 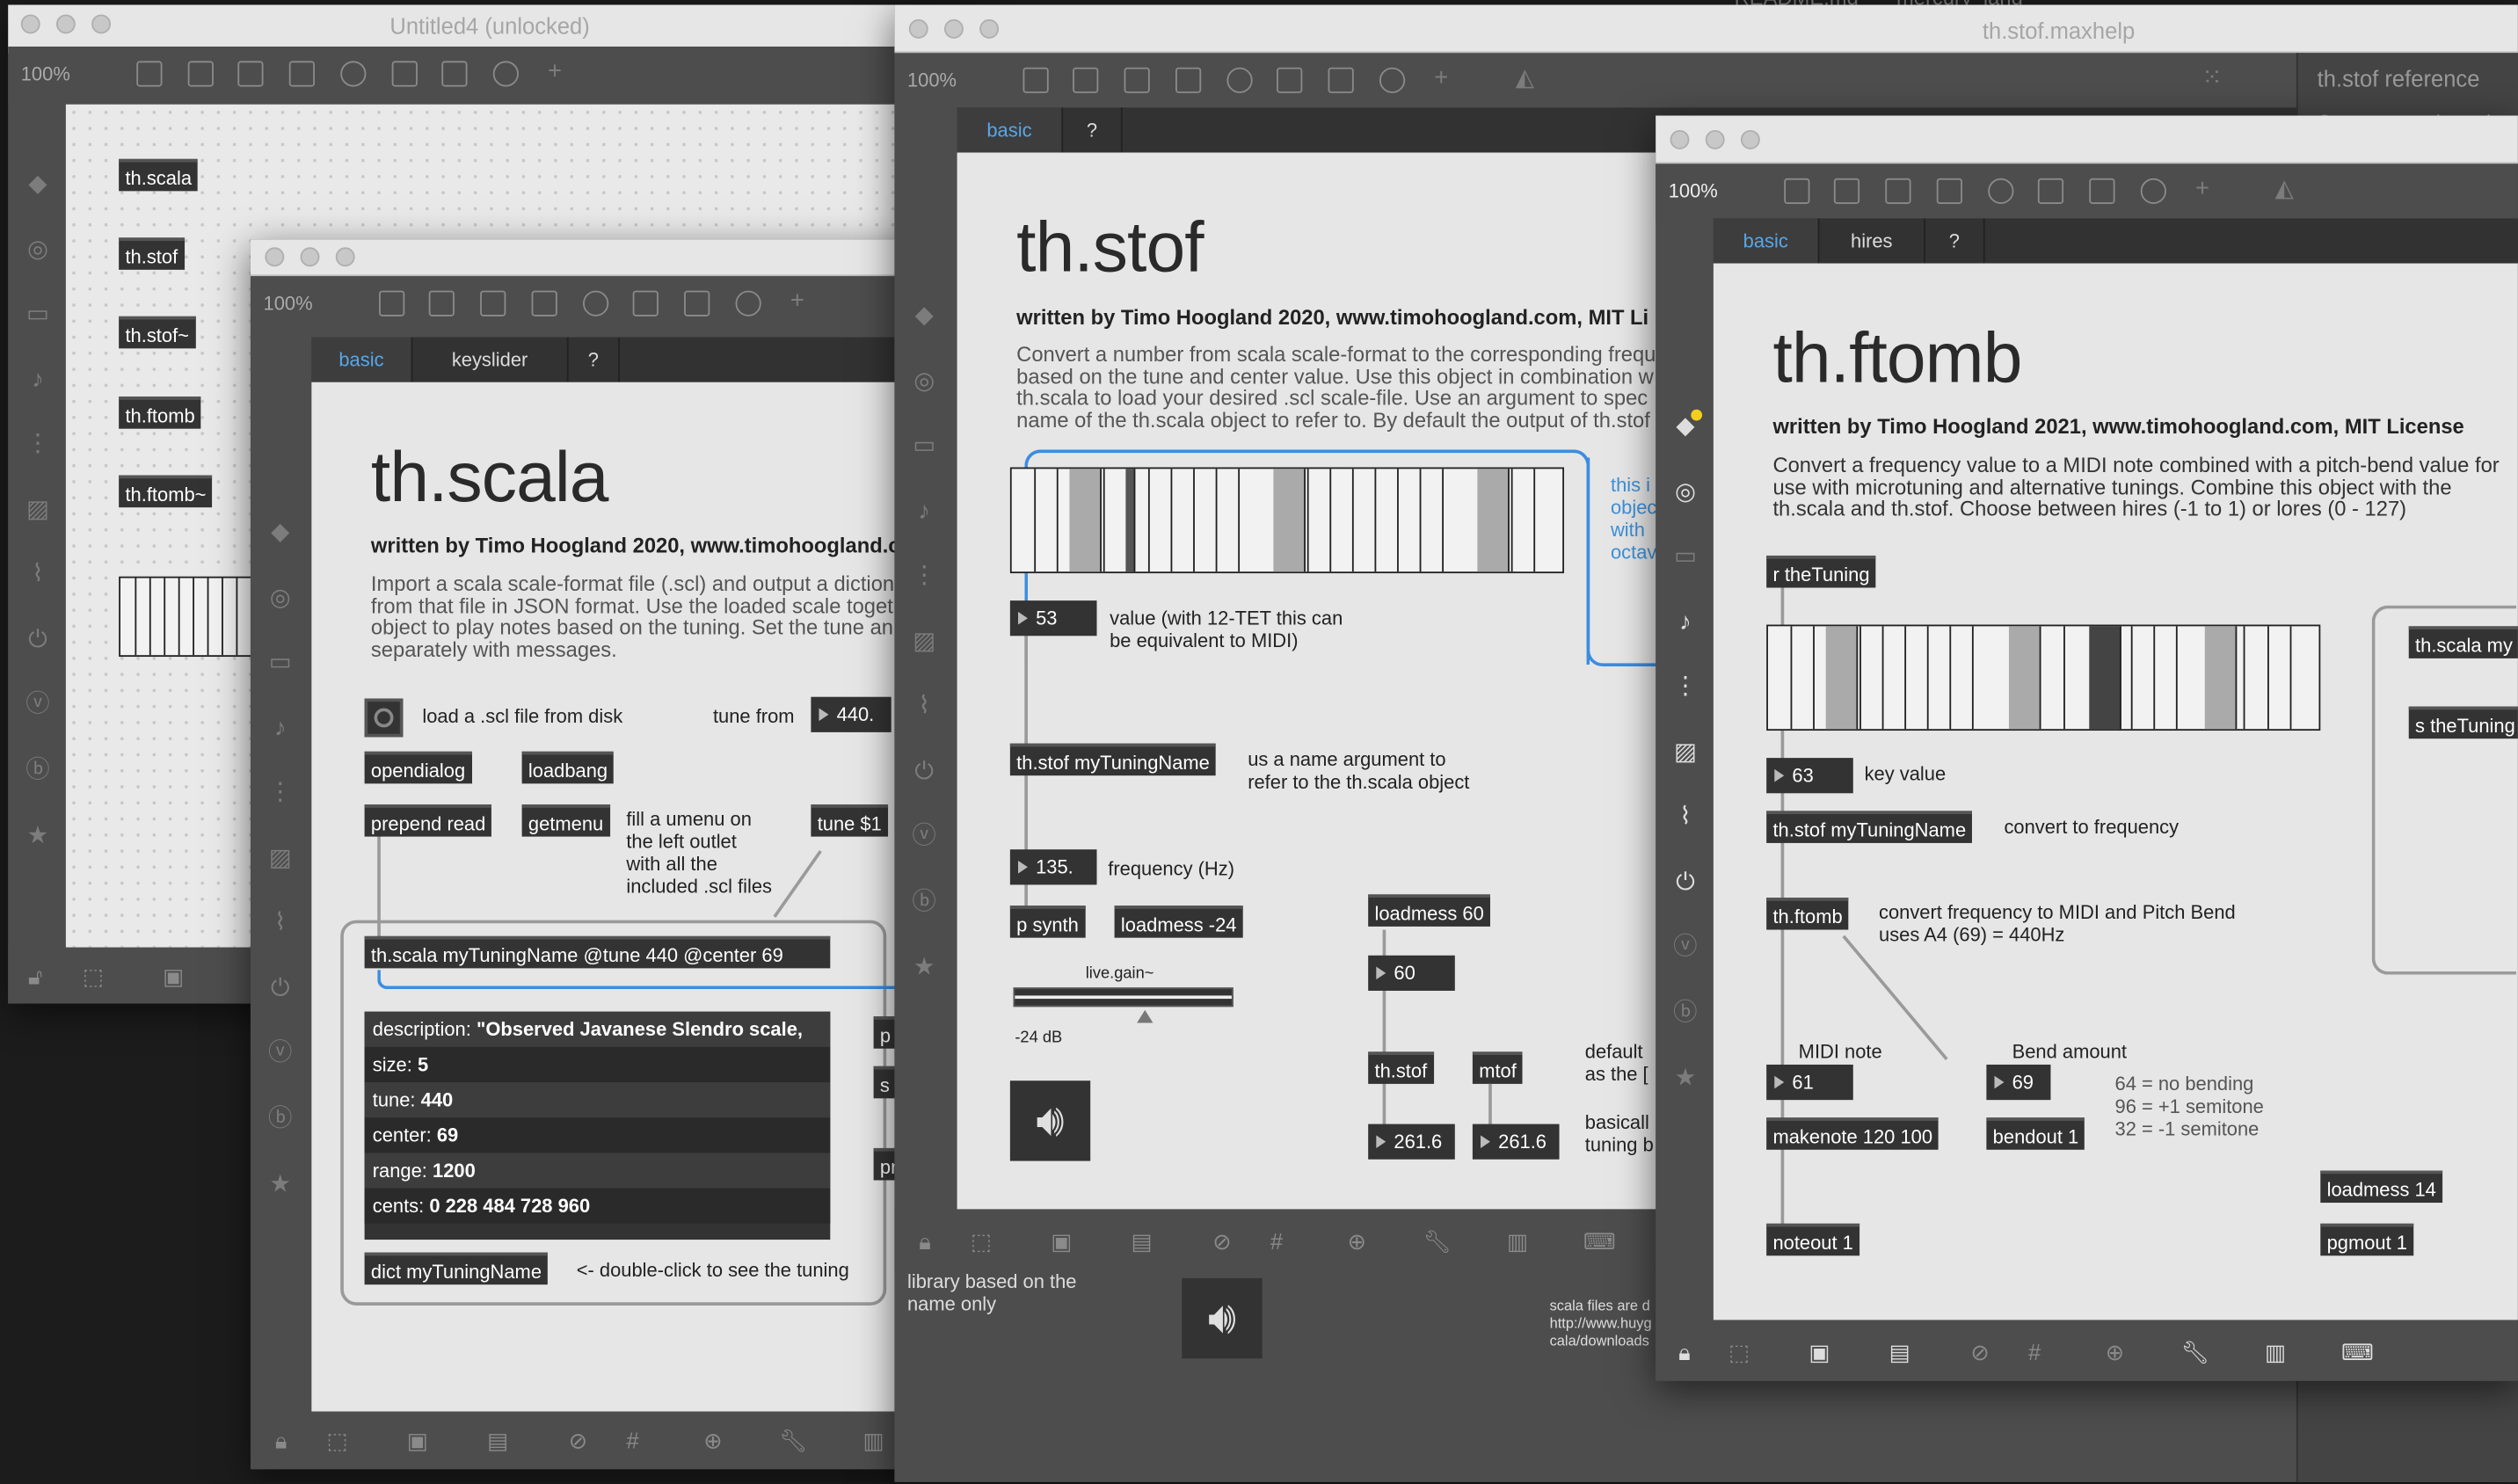 I want to click on tab-keyslider: keyslider, so click(x=491, y=359).